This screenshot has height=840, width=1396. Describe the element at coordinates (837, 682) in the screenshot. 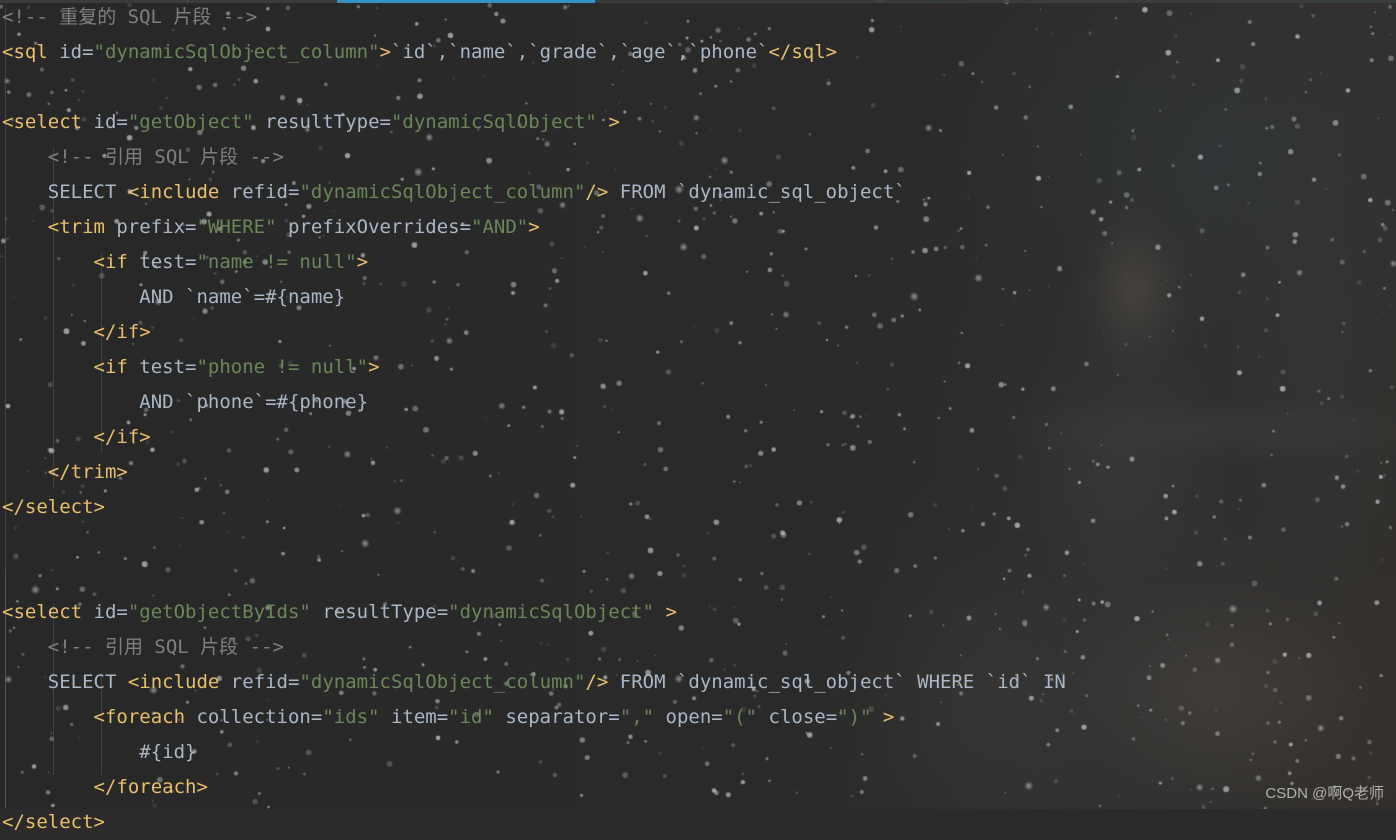

I see `code-token-txt: FROM `dynamic_sql_object` WHERE `id` IN` at that location.